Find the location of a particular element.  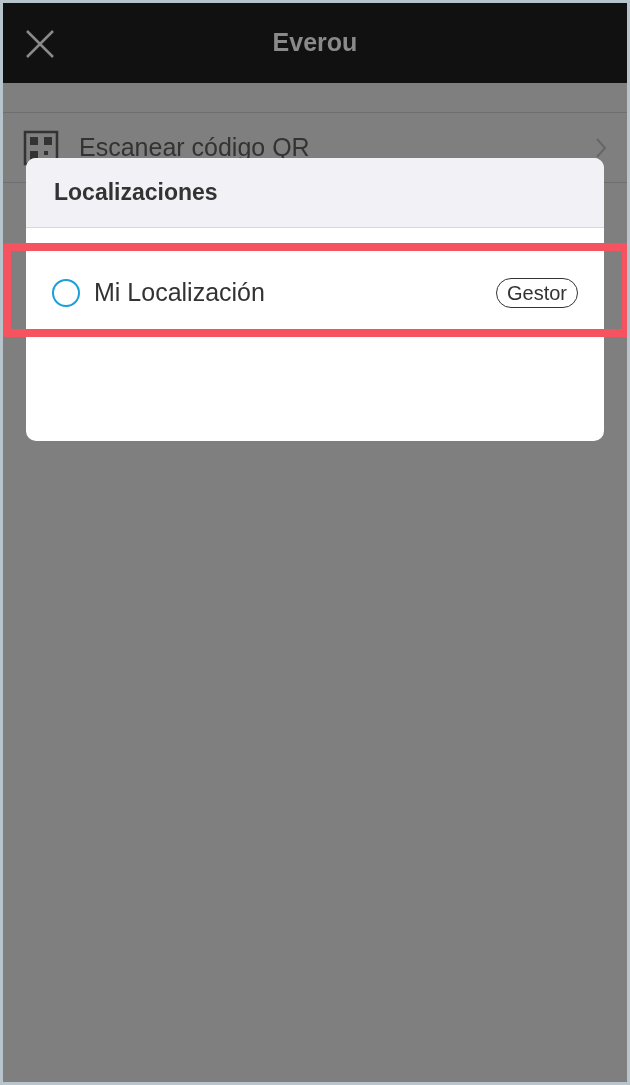

chevron-right-icon is located at coordinates (601, 147).